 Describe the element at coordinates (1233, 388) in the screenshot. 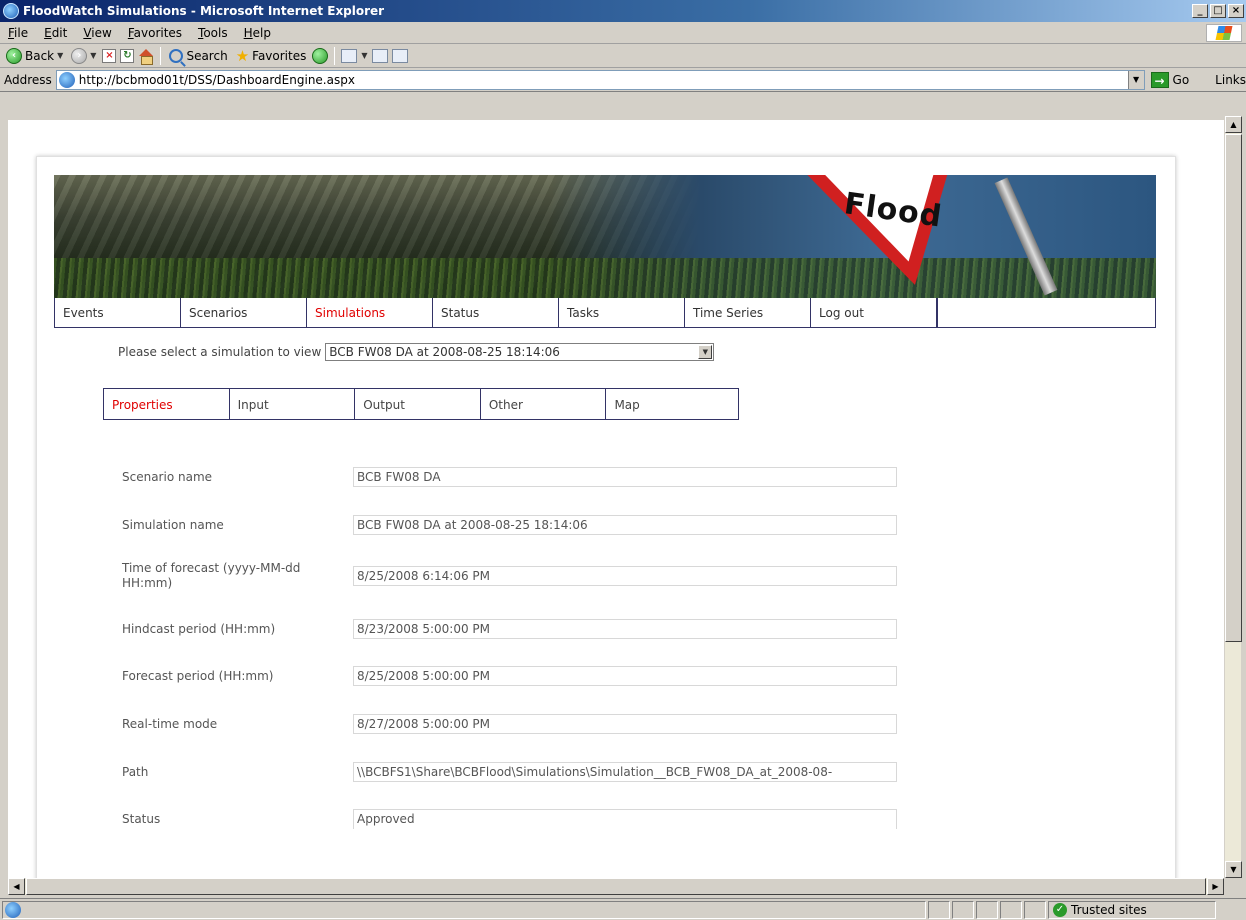

I see `vertical-scroll-thumb` at that location.